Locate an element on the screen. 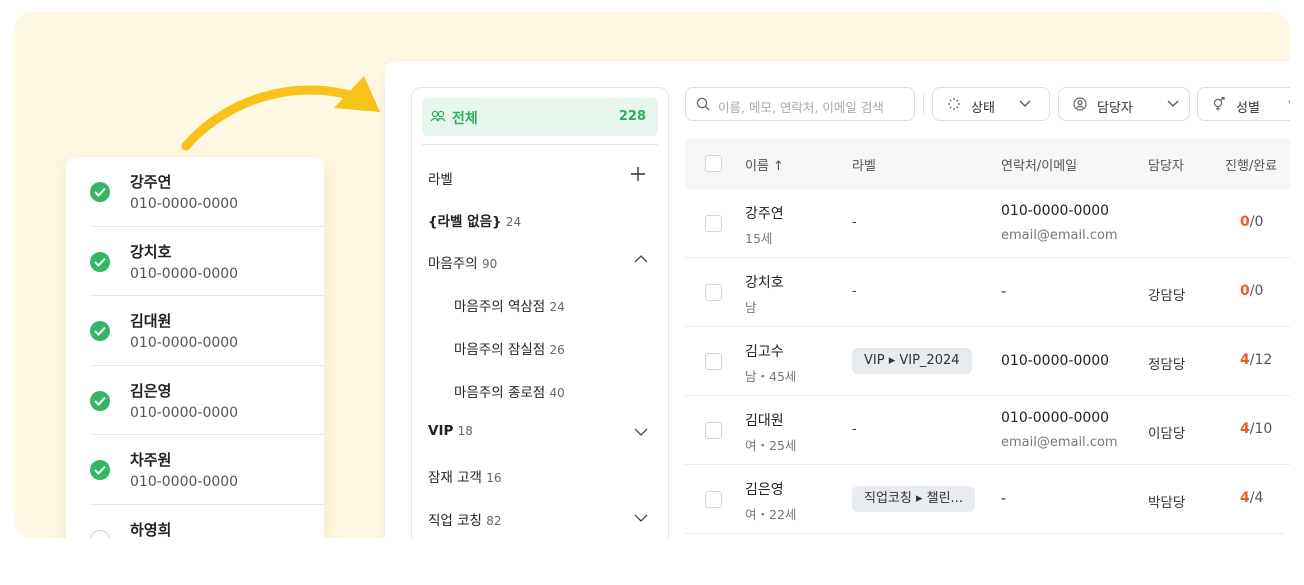  column-header-label: 라벨 is located at coordinates (864, 164).